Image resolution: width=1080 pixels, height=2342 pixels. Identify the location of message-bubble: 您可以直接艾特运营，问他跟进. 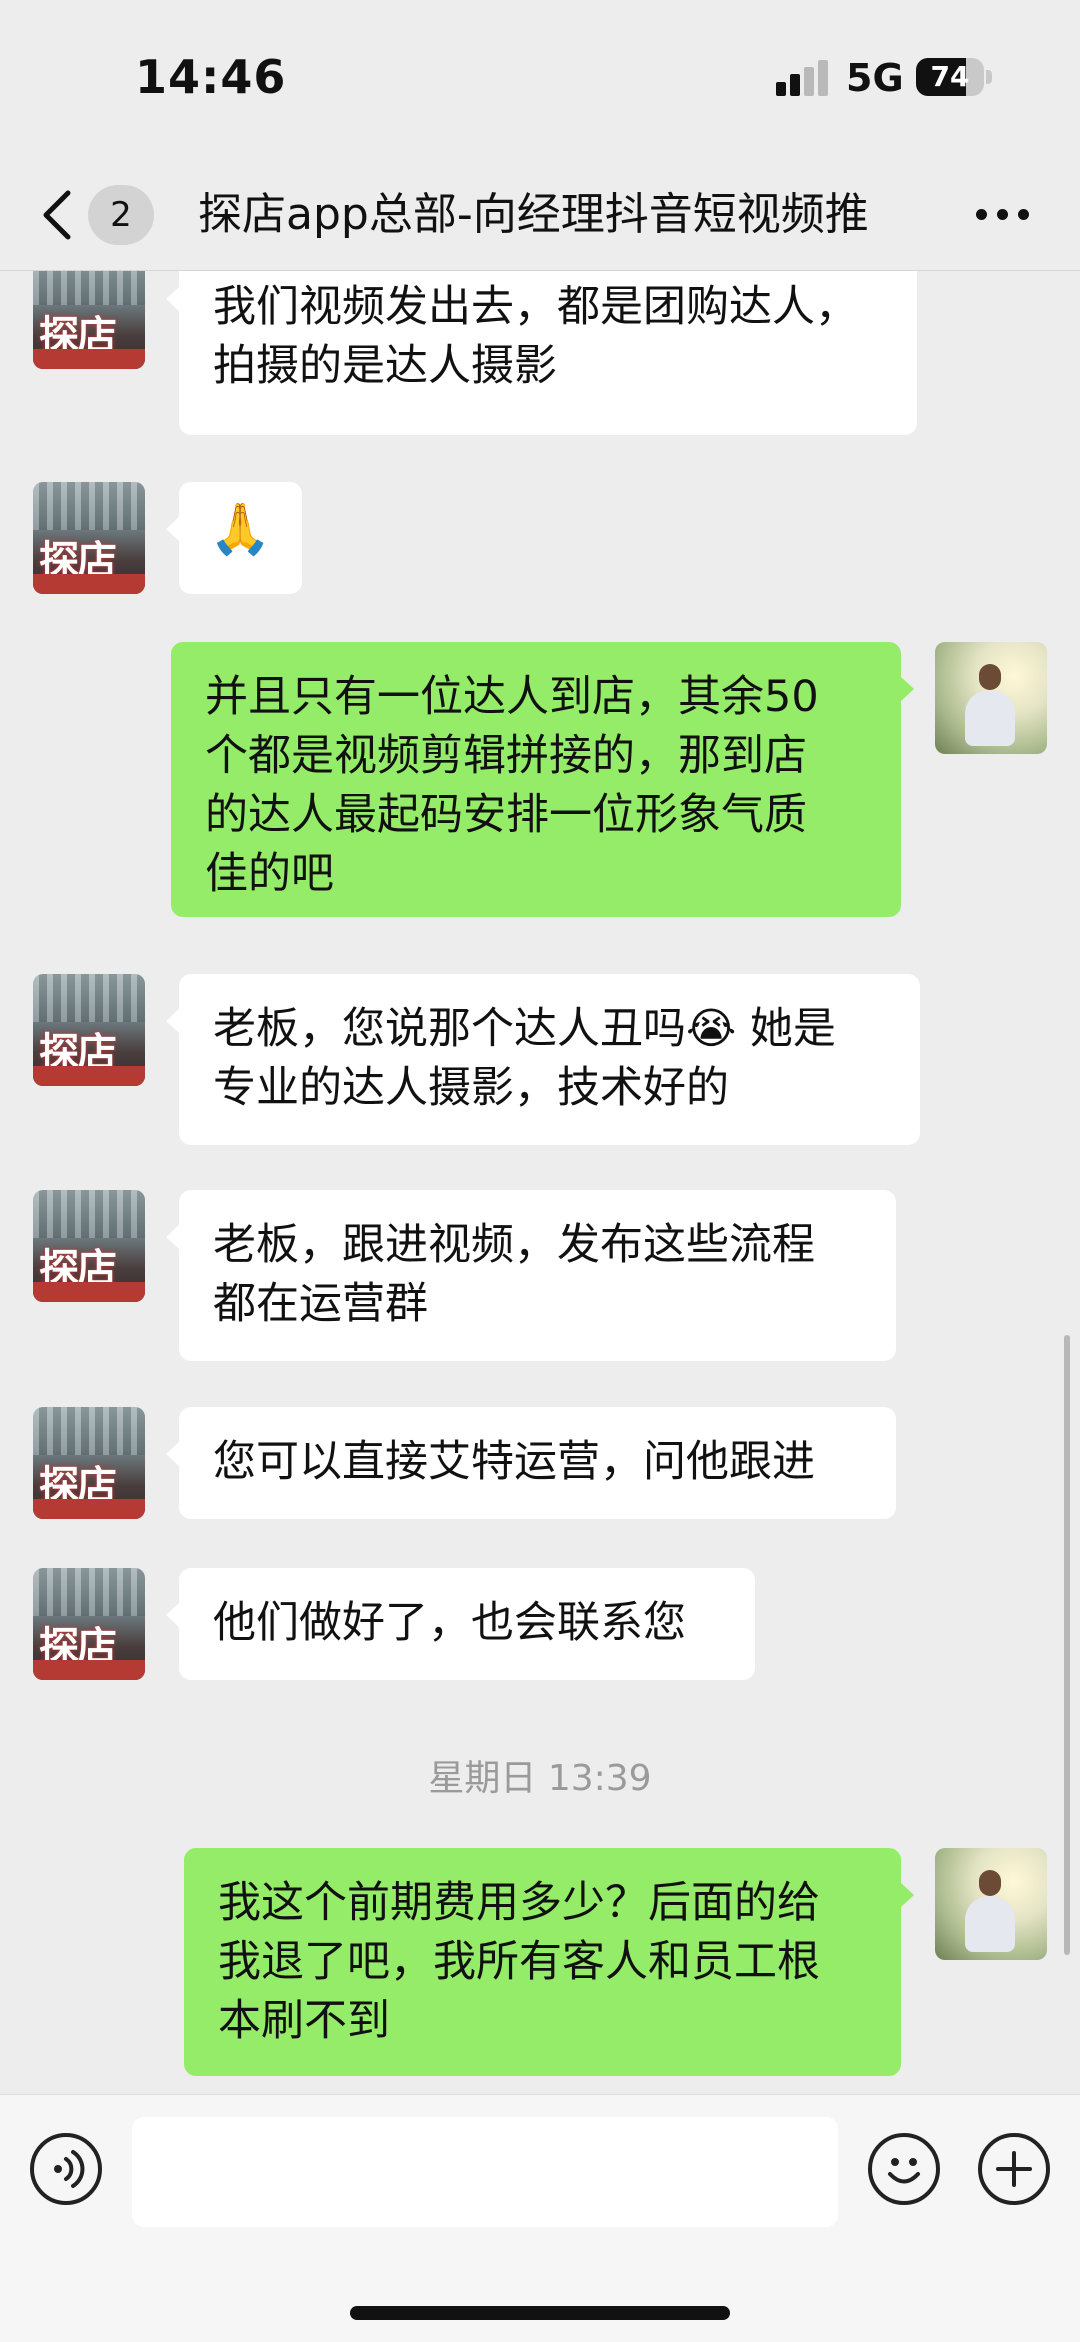
(531, 1463).